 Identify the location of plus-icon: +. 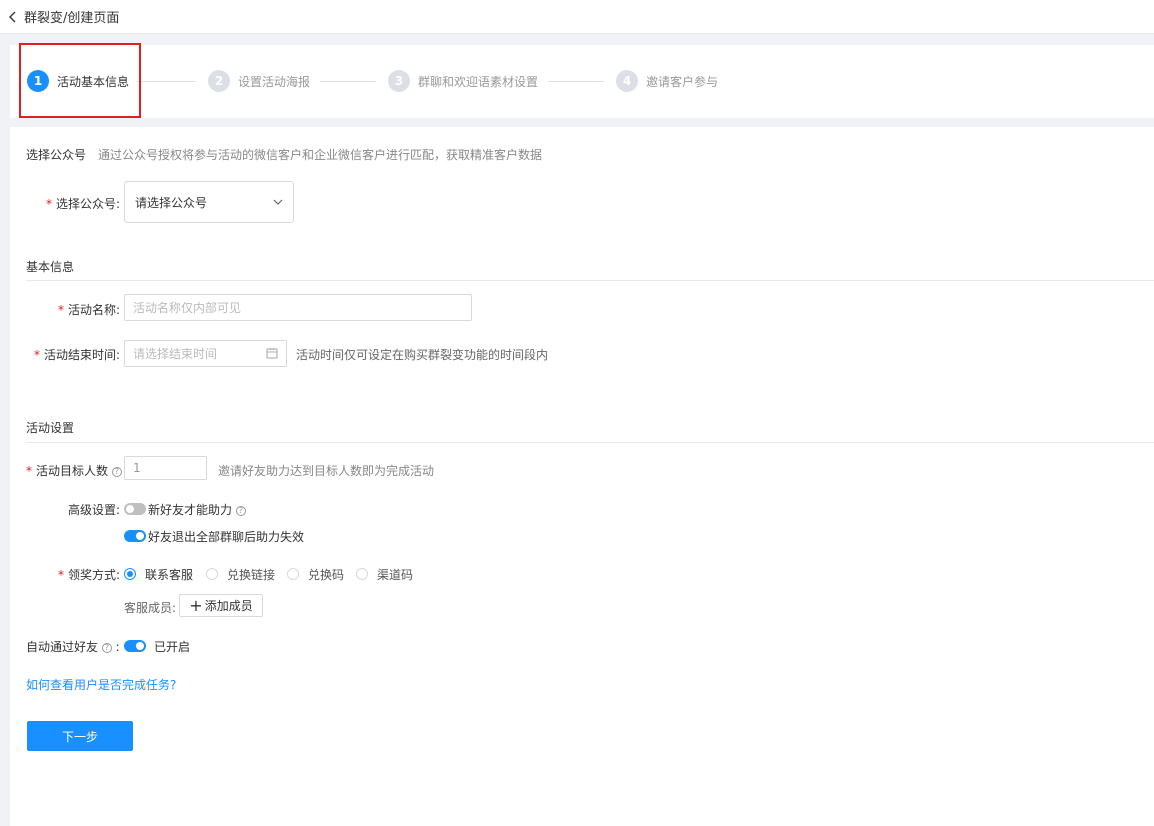
(196, 605).